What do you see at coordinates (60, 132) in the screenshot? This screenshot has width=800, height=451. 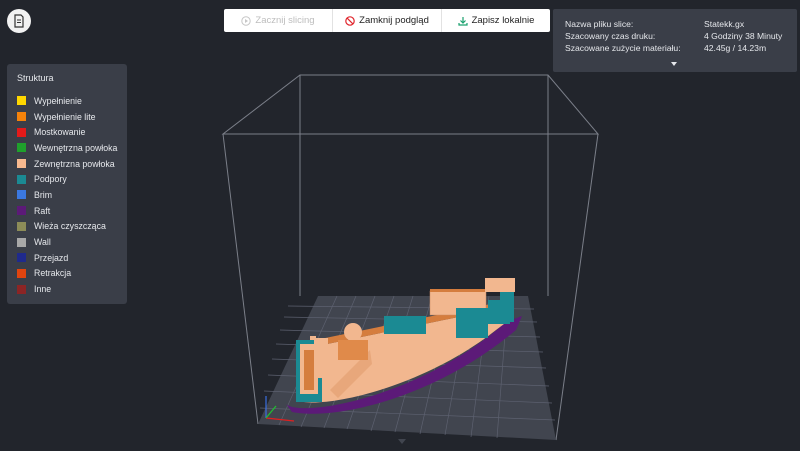 I see `legend-item-label: Mostkowanie` at bounding box center [60, 132].